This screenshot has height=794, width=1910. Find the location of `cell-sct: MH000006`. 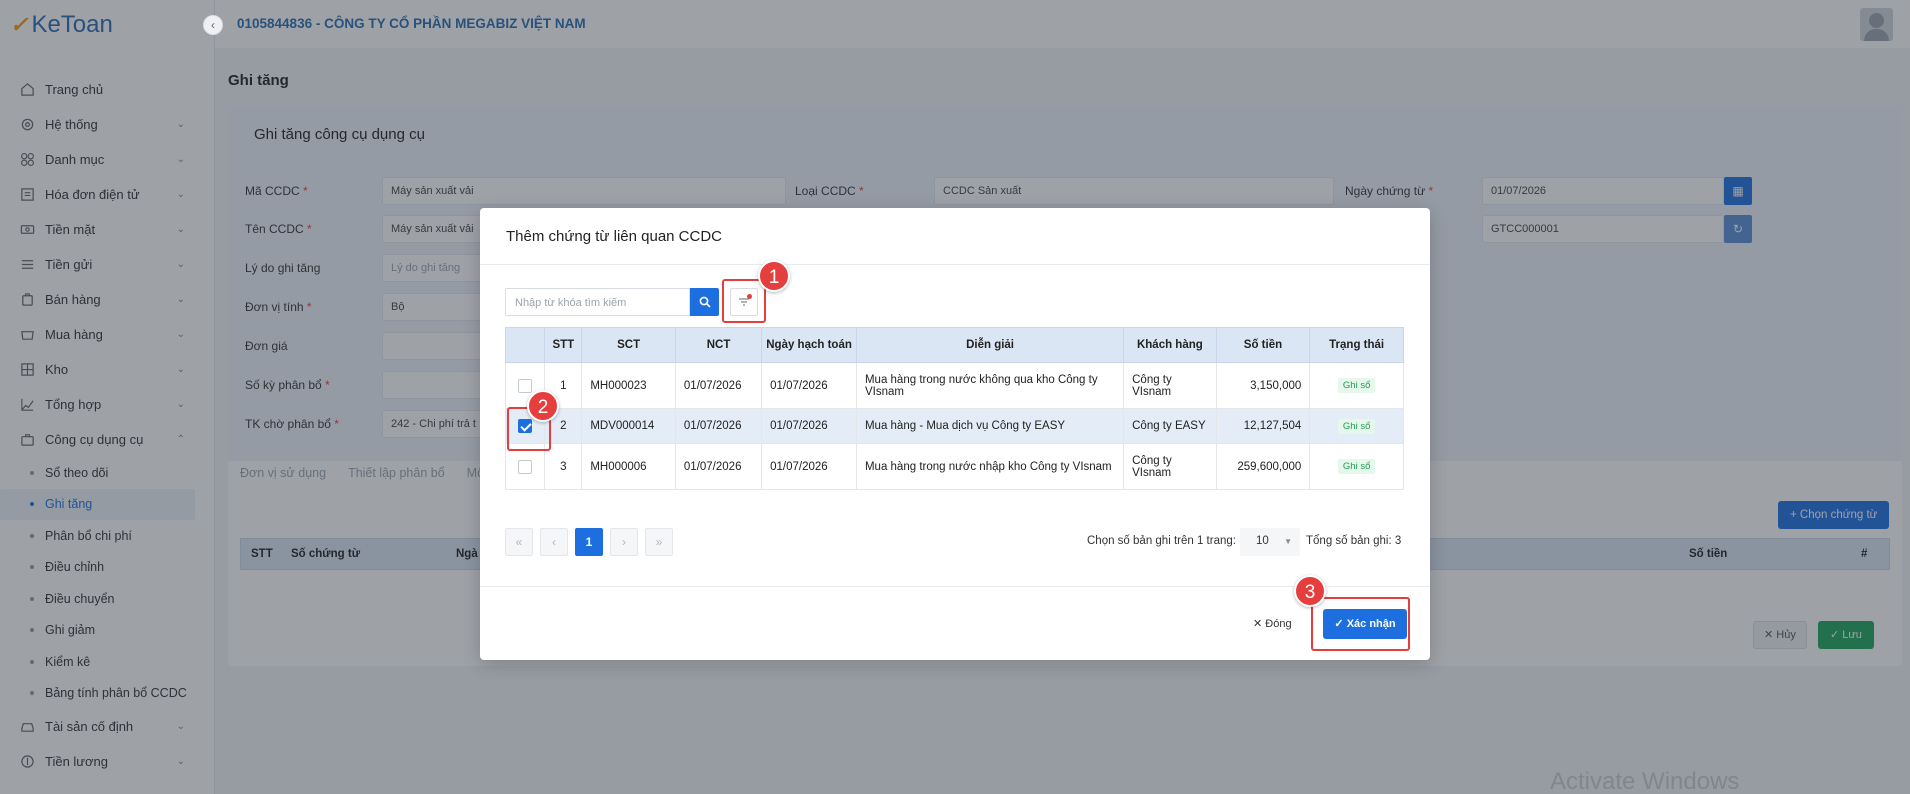

cell-sct: MH000006 is located at coordinates (628, 466).